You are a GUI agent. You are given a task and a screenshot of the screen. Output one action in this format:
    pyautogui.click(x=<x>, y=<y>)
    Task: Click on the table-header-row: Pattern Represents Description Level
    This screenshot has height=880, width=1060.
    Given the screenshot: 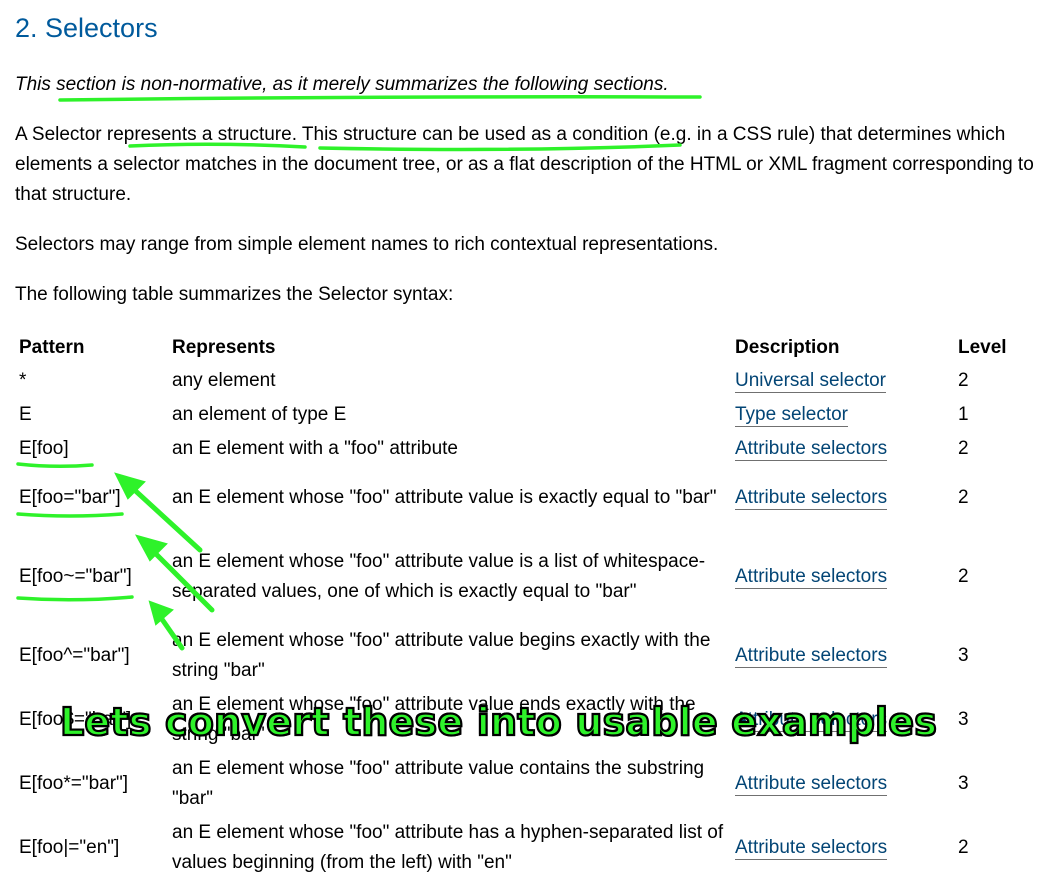 What is the action you would take?
    pyautogui.click(x=526, y=348)
    